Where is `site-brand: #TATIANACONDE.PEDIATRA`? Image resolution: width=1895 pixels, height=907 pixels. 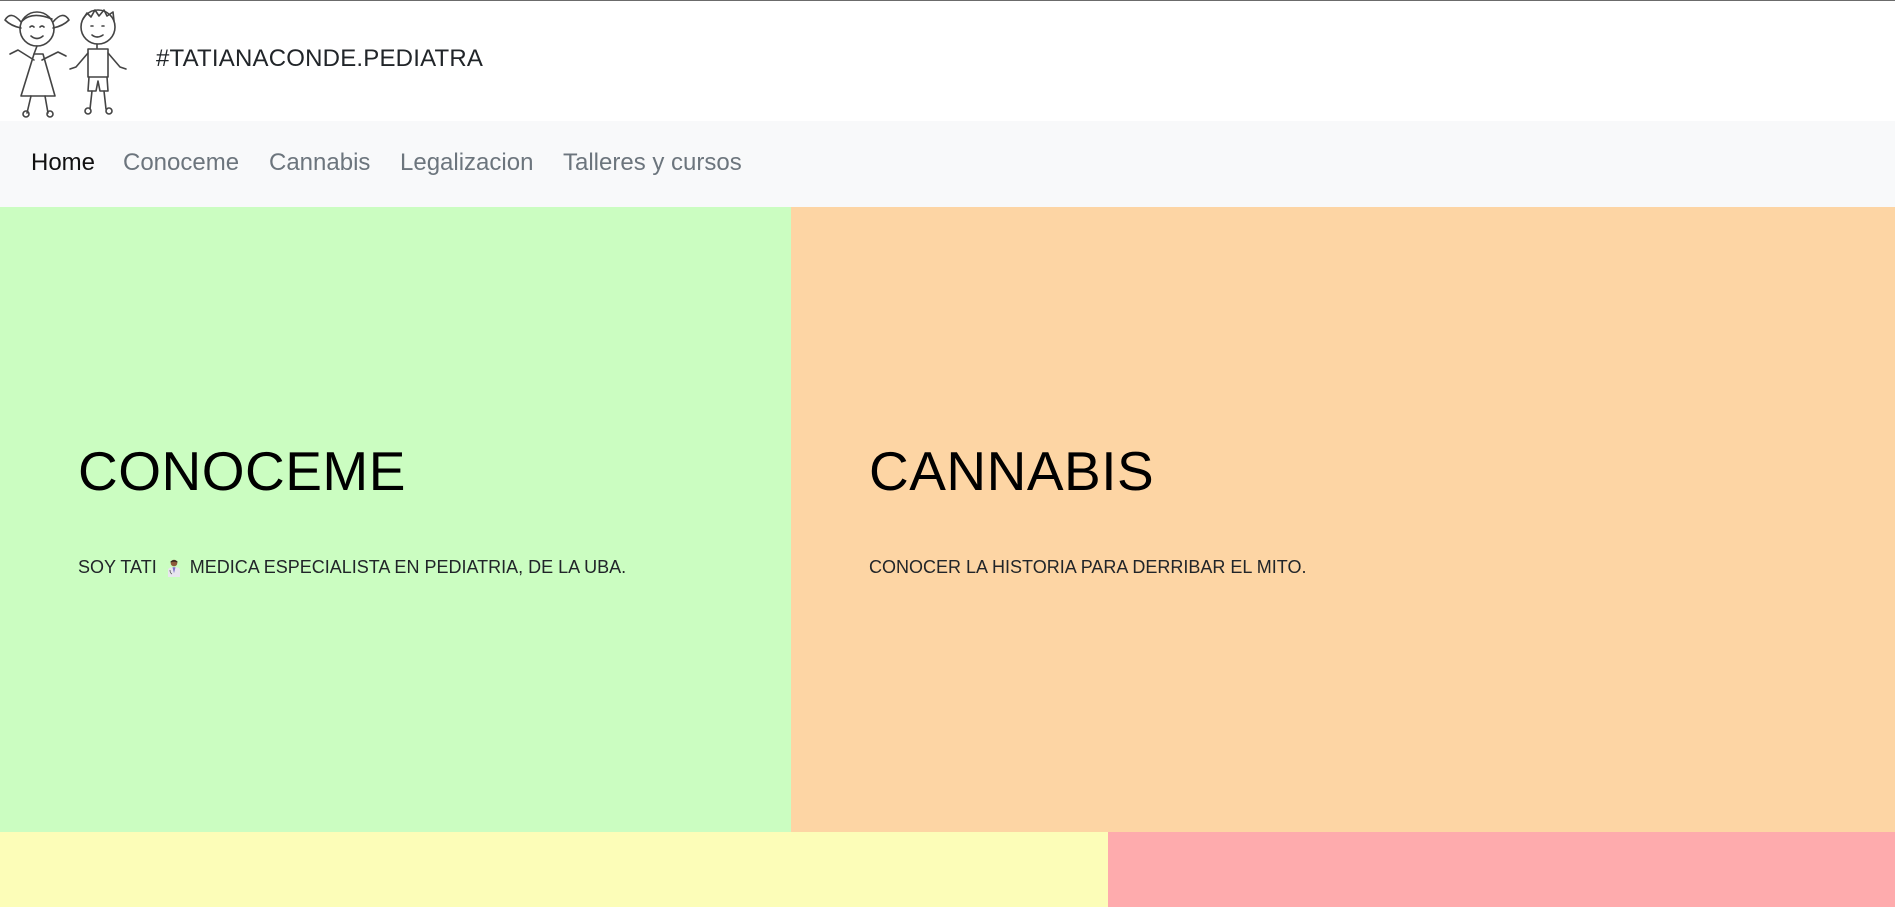 site-brand: #TATIANACONDE.PEDIATRA is located at coordinates (319, 59).